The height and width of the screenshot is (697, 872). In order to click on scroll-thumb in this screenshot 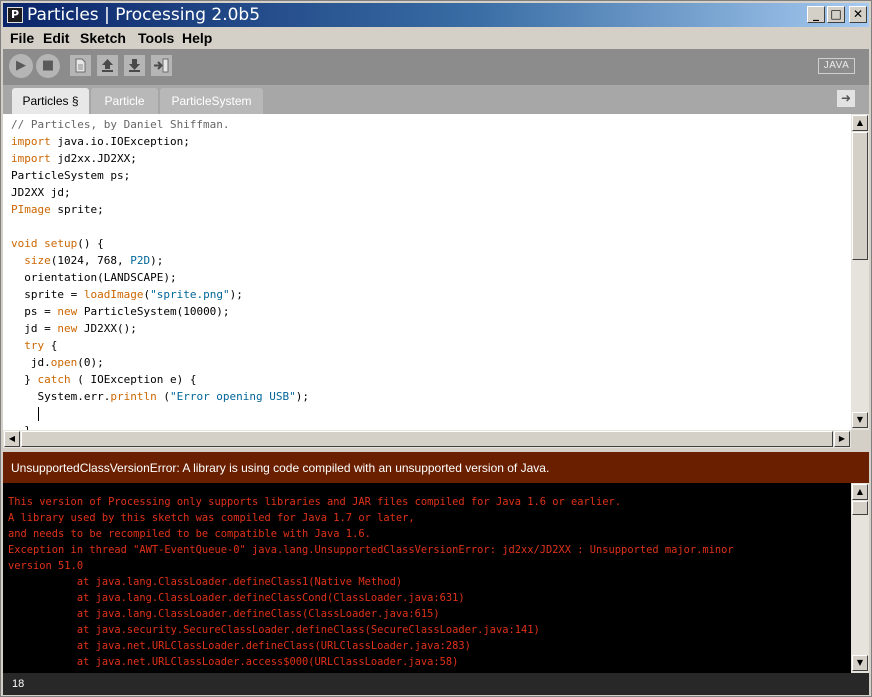, I will do `click(860, 196)`.